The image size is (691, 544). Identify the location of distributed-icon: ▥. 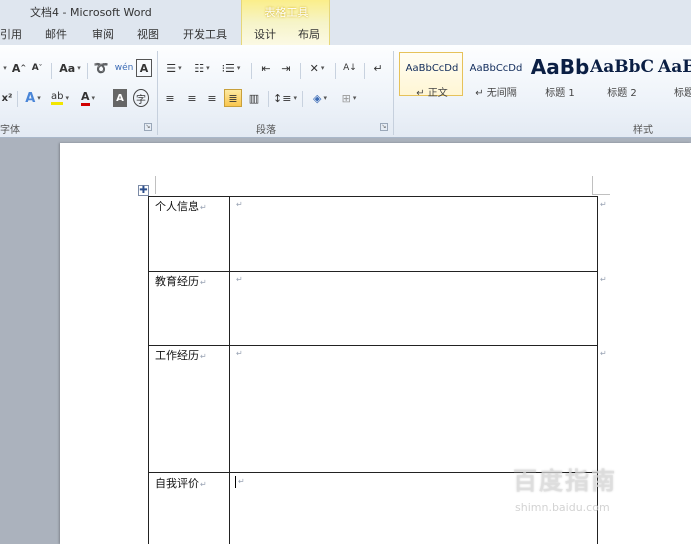
(254, 98).